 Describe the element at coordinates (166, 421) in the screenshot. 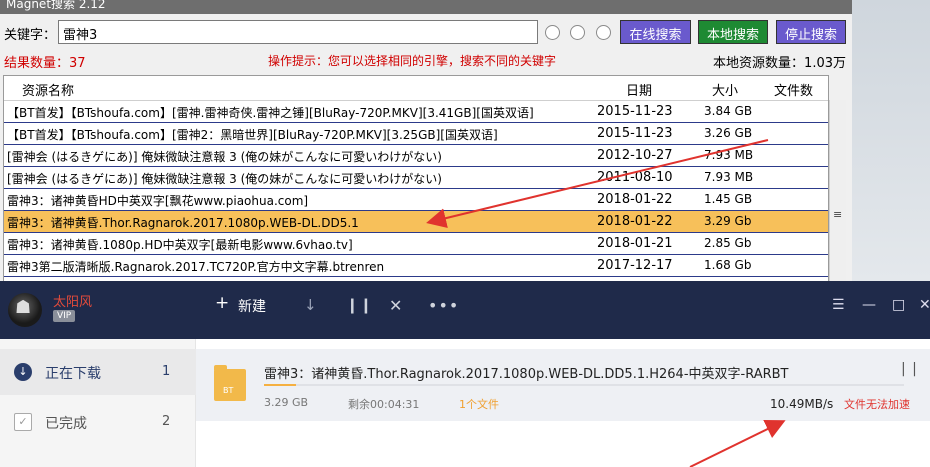

I see `nav-completed-count: 2` at that location.